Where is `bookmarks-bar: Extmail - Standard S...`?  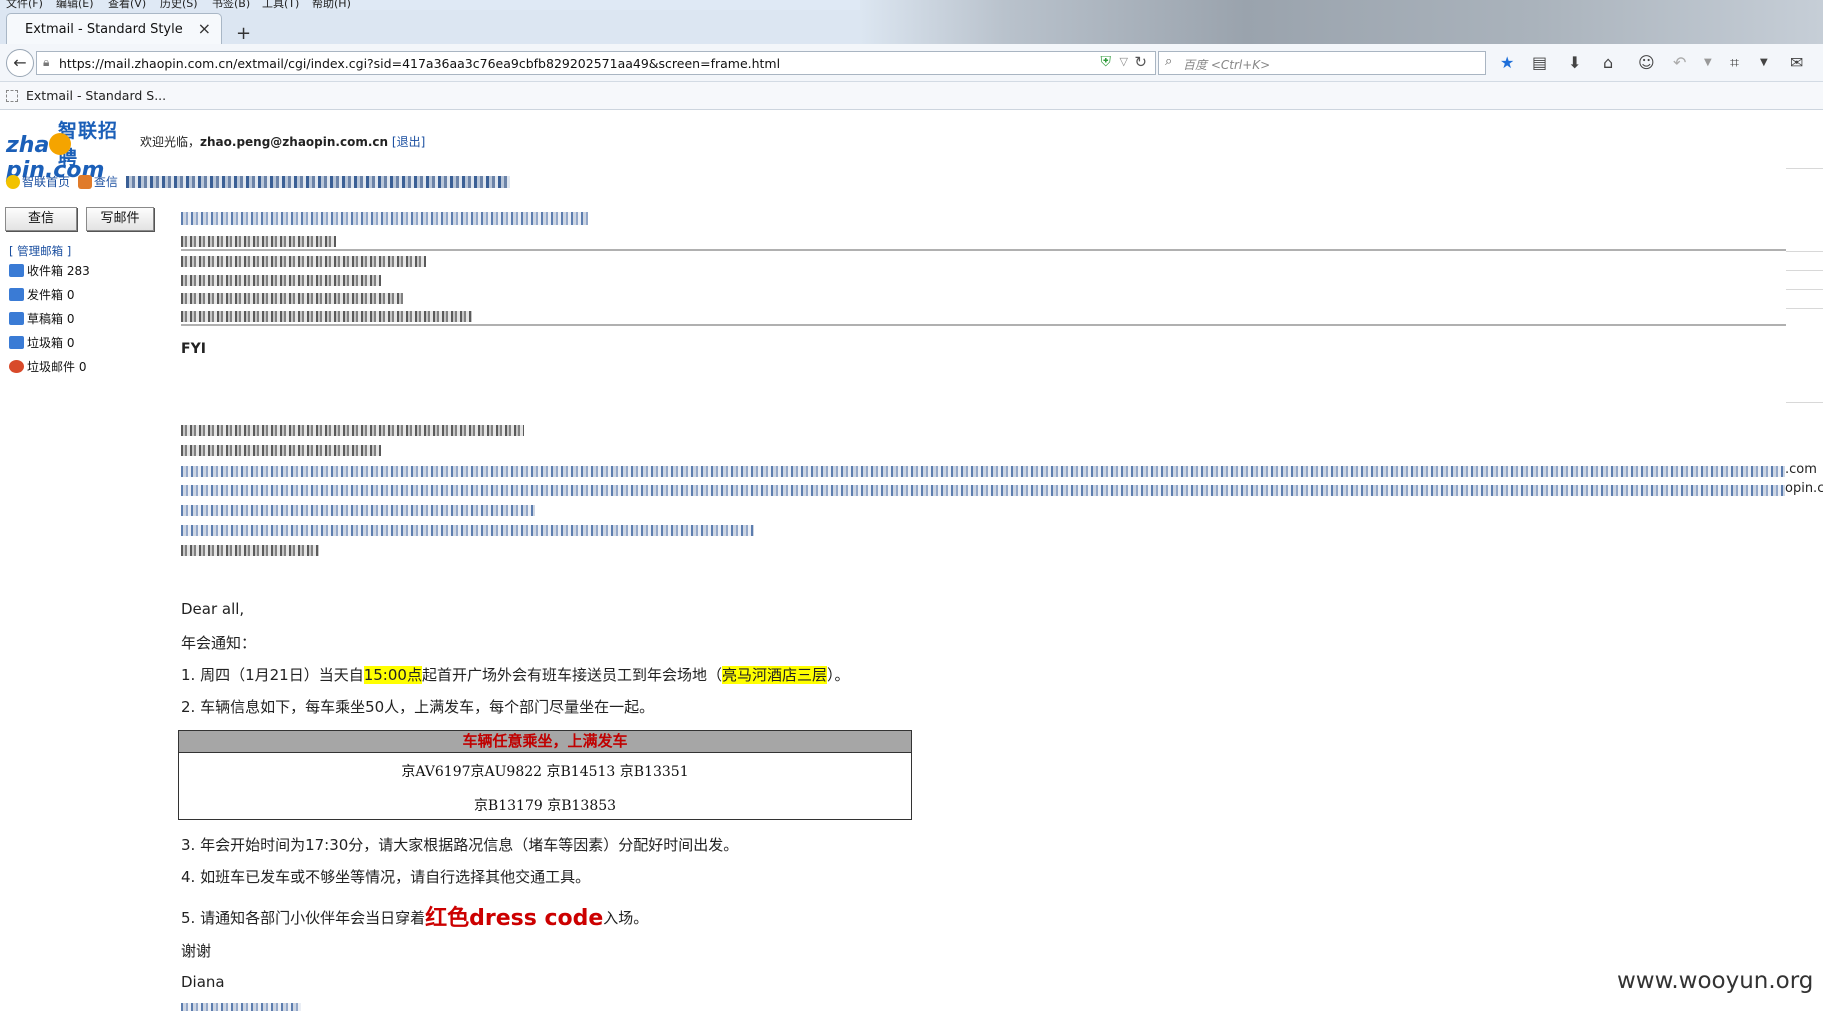
bookmarks-bar: Extmail - Standard S... is located at coordinates (911, 96).